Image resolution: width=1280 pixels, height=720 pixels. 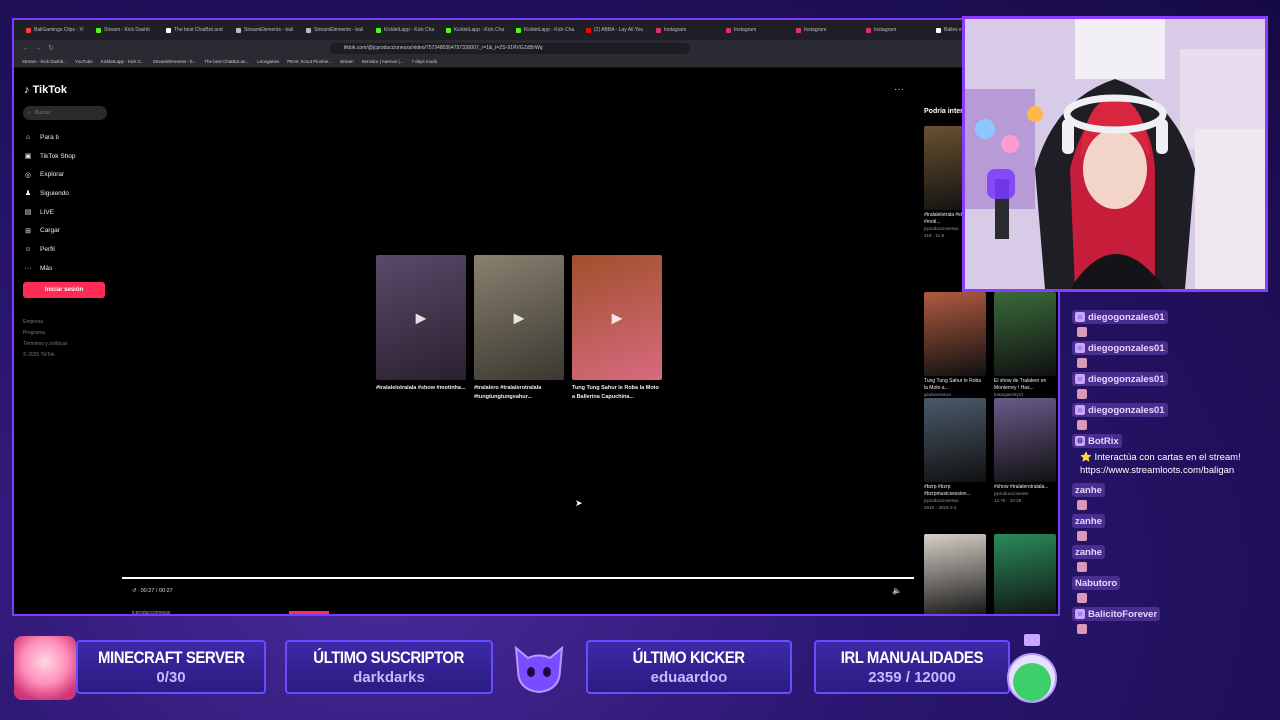 What do you see at coordinates (1123, 614) in the screenshot?
I see `chat-user-label: BalicitoForever` at bounding box center [1123, 614].